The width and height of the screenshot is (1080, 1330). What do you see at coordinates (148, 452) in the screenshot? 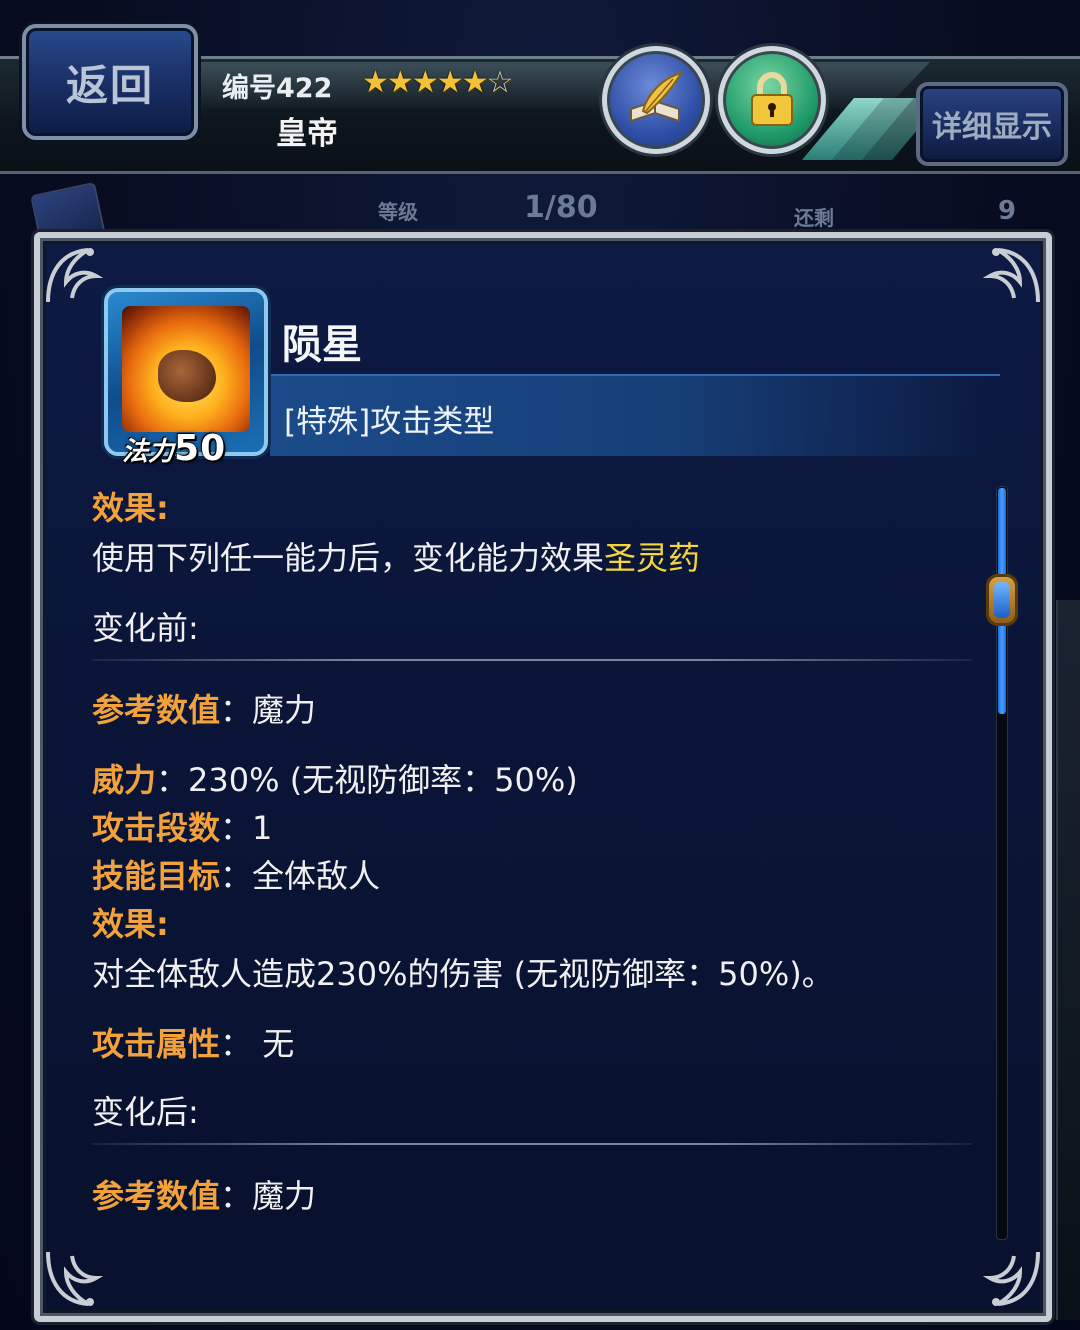
I see `mp-label: 法力` at bounding box center [148, 452].